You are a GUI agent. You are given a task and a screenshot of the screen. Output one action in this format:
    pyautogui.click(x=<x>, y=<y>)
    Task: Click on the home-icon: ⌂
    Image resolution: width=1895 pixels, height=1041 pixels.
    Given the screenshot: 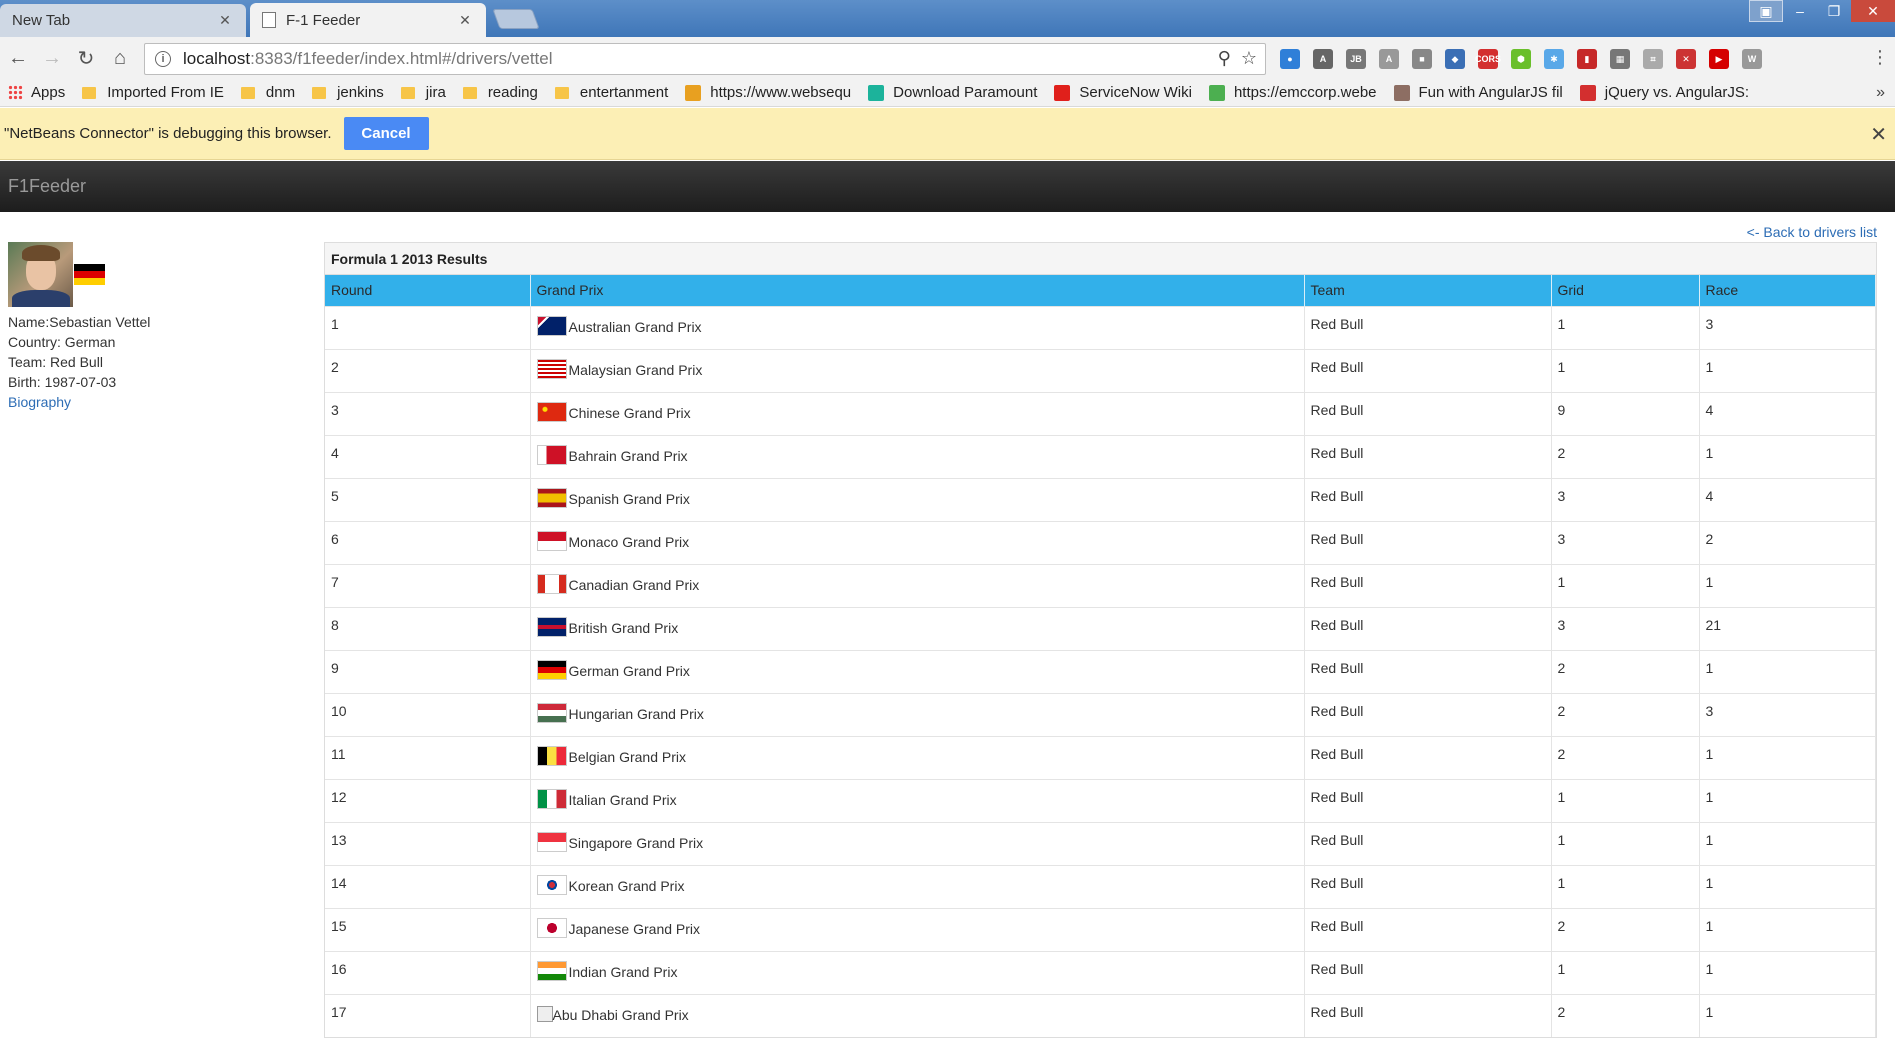 What is the action you would take?
    pyautogui.click(x=120, y=58)
    